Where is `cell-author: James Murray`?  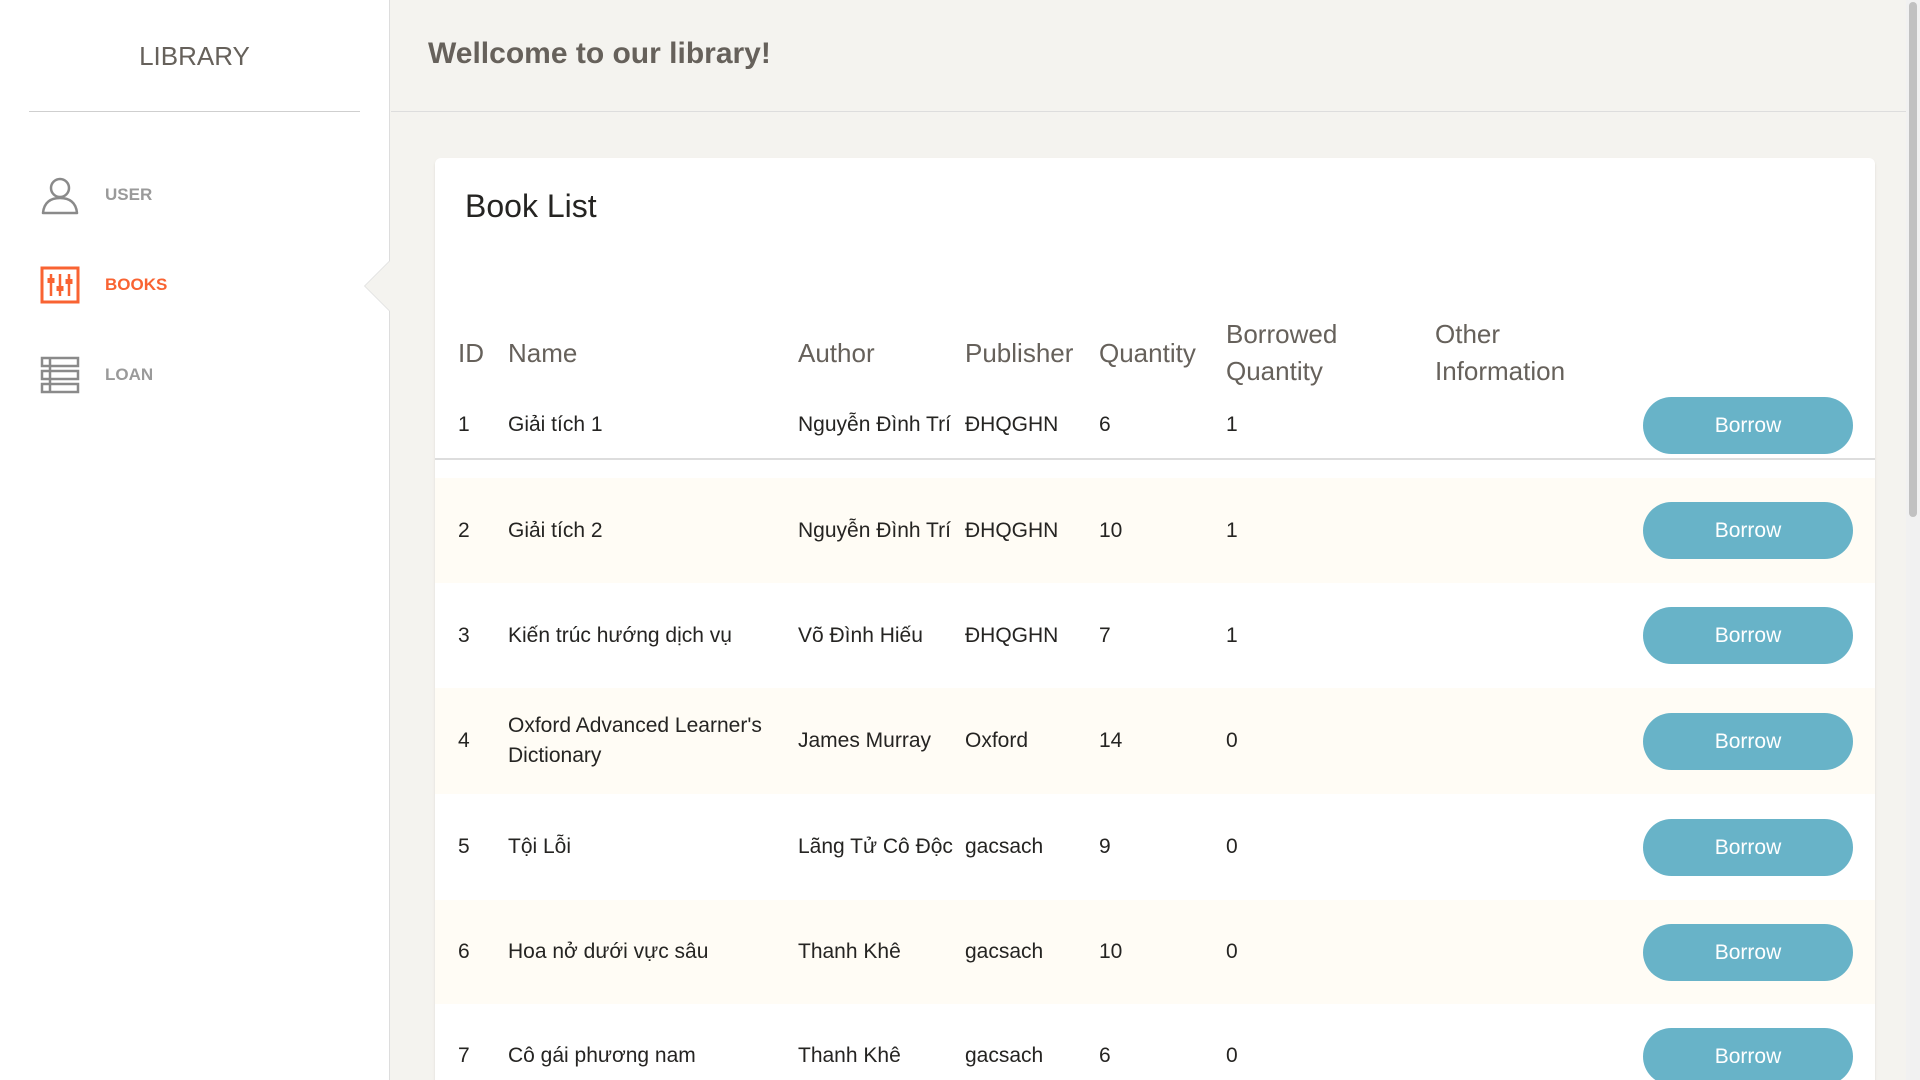
cell-author: James Murray is located at coordinates (865, 740).